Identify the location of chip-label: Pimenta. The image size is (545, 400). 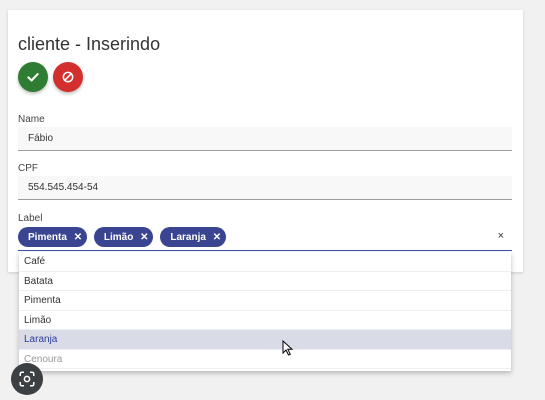
(47, 237).